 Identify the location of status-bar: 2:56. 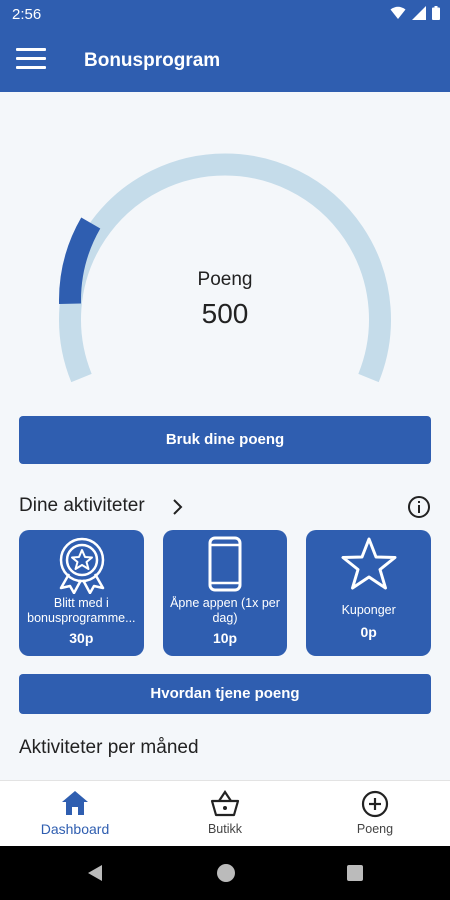
(225, 15).